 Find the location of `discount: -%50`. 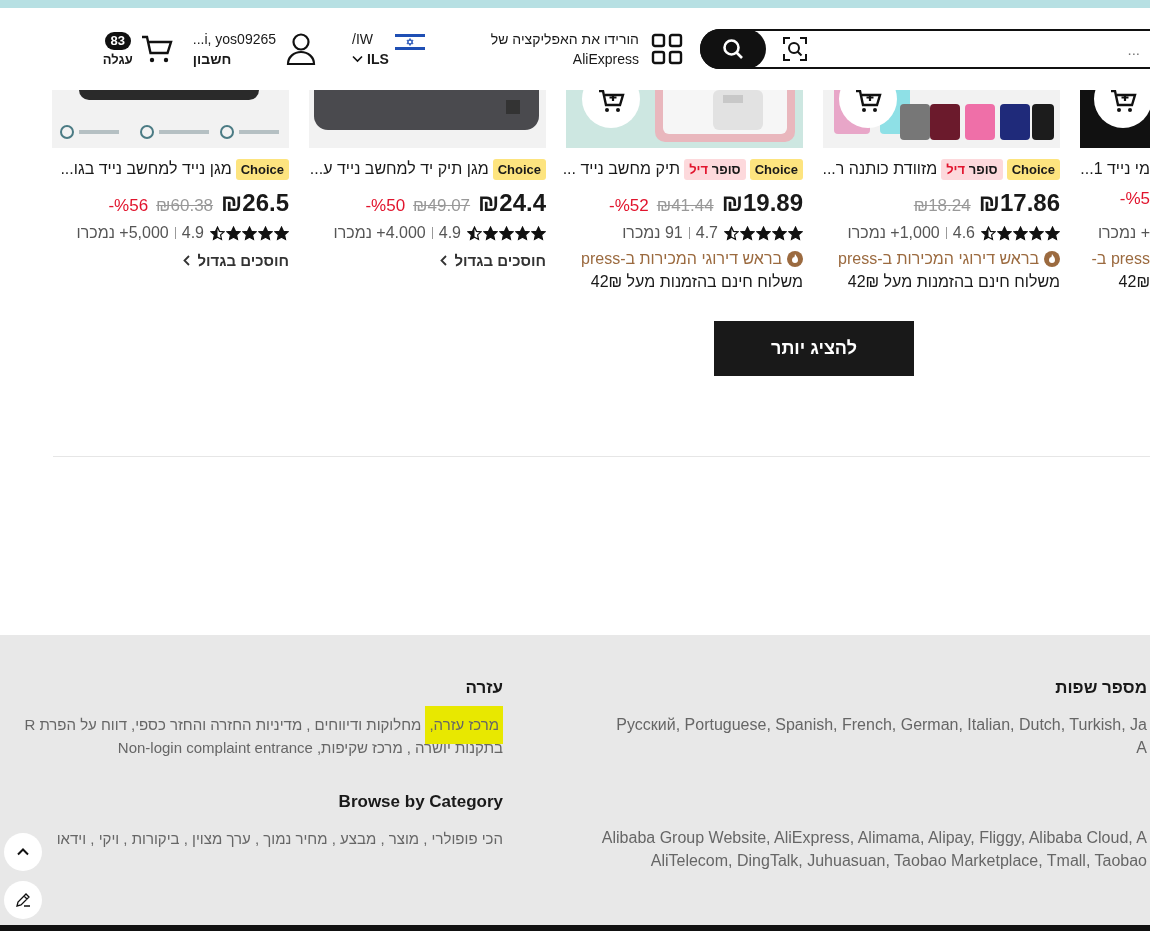

discount: -%50 is located at coordinates (385, 206).